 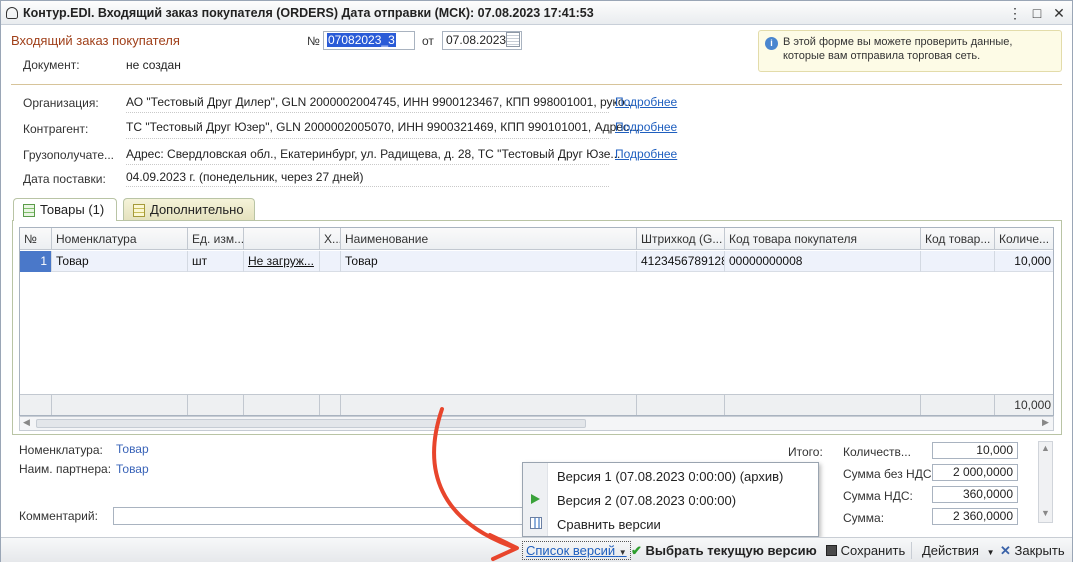 I want to click on row-unit: шт, so click(x=216, y=261).